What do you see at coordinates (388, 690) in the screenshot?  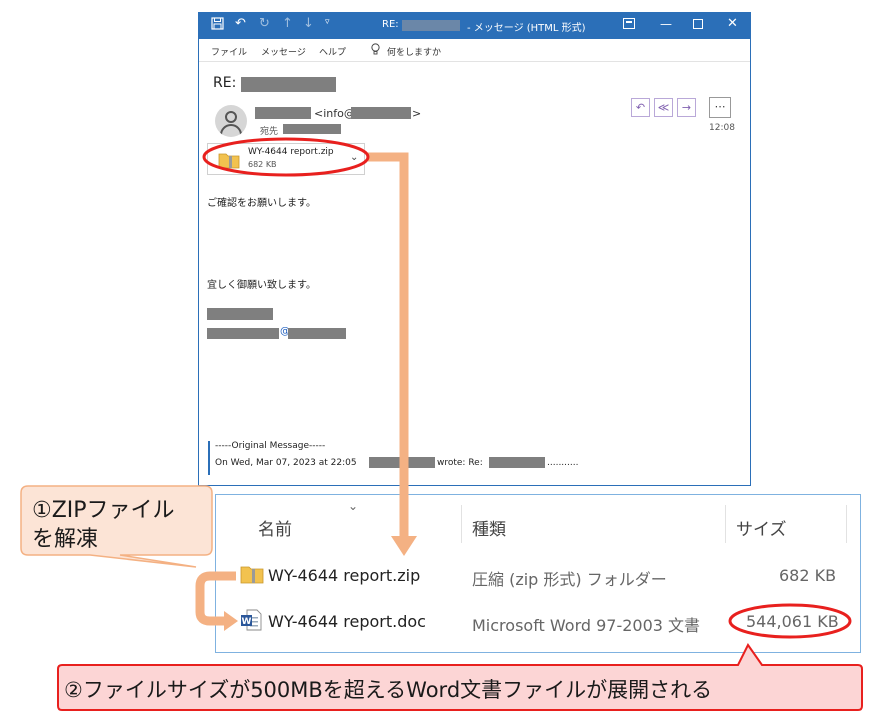 I see `step2-callout-text: ②ファイルサイズが500MBを超えるWord文書ファイルが展開される` at bounding box center [388, 690].